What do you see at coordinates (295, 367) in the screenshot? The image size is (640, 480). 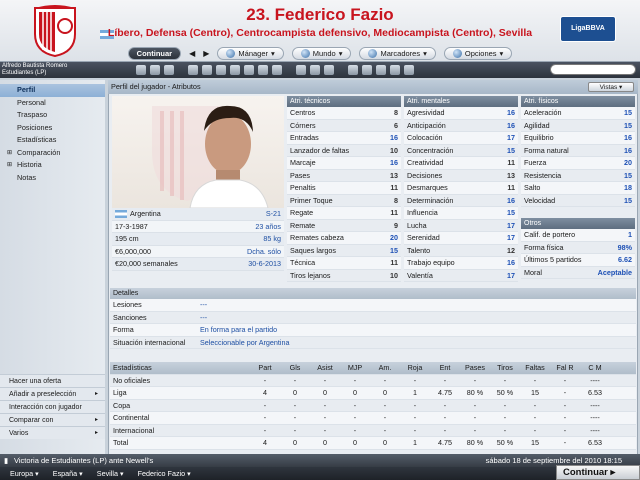 I see `stats-column-header: Gls` at bounding box center [295, 367].